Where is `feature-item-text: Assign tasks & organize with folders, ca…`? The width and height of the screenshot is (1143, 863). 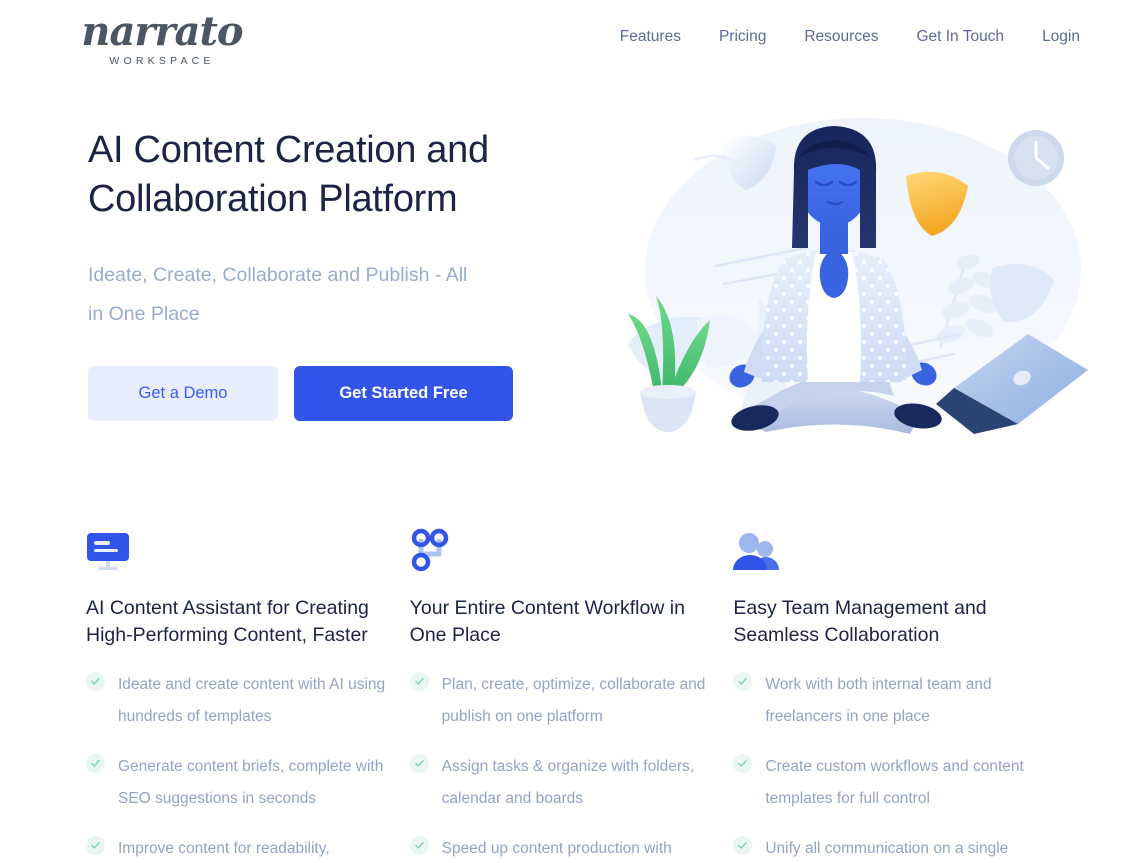 feature-item-text: Assign tasks & organize with folders, ca… is located at coordinates (568, 782).